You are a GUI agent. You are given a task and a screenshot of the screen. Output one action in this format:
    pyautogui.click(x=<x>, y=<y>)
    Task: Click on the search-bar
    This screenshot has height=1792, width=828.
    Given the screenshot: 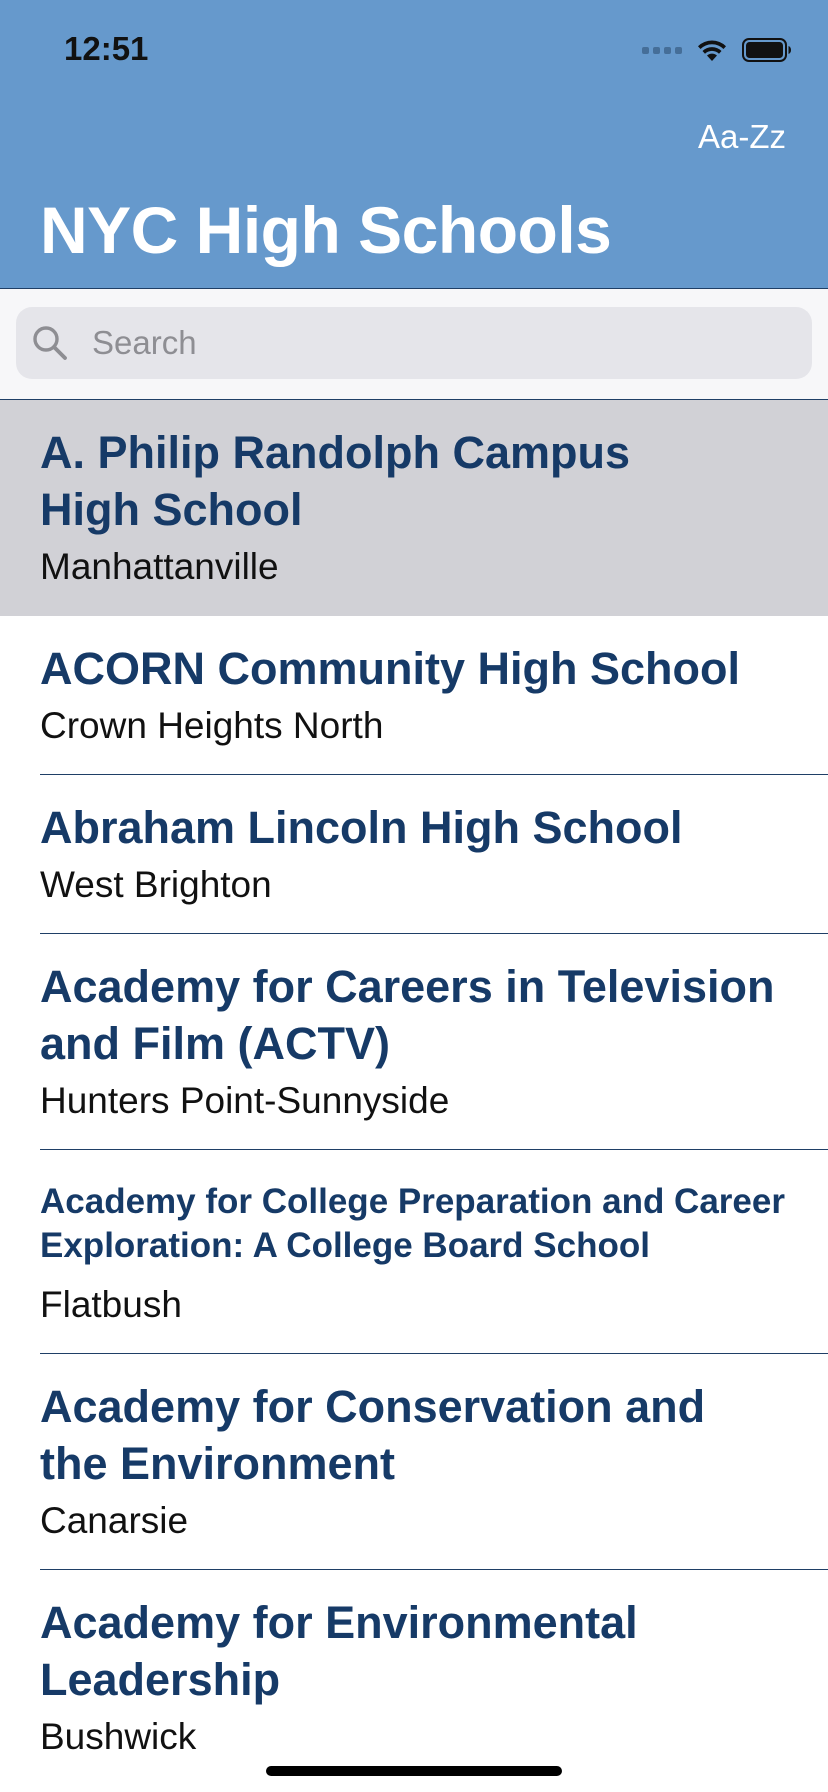 What is the action you would take?
    pyautogui.click(x=414, y=344)
    